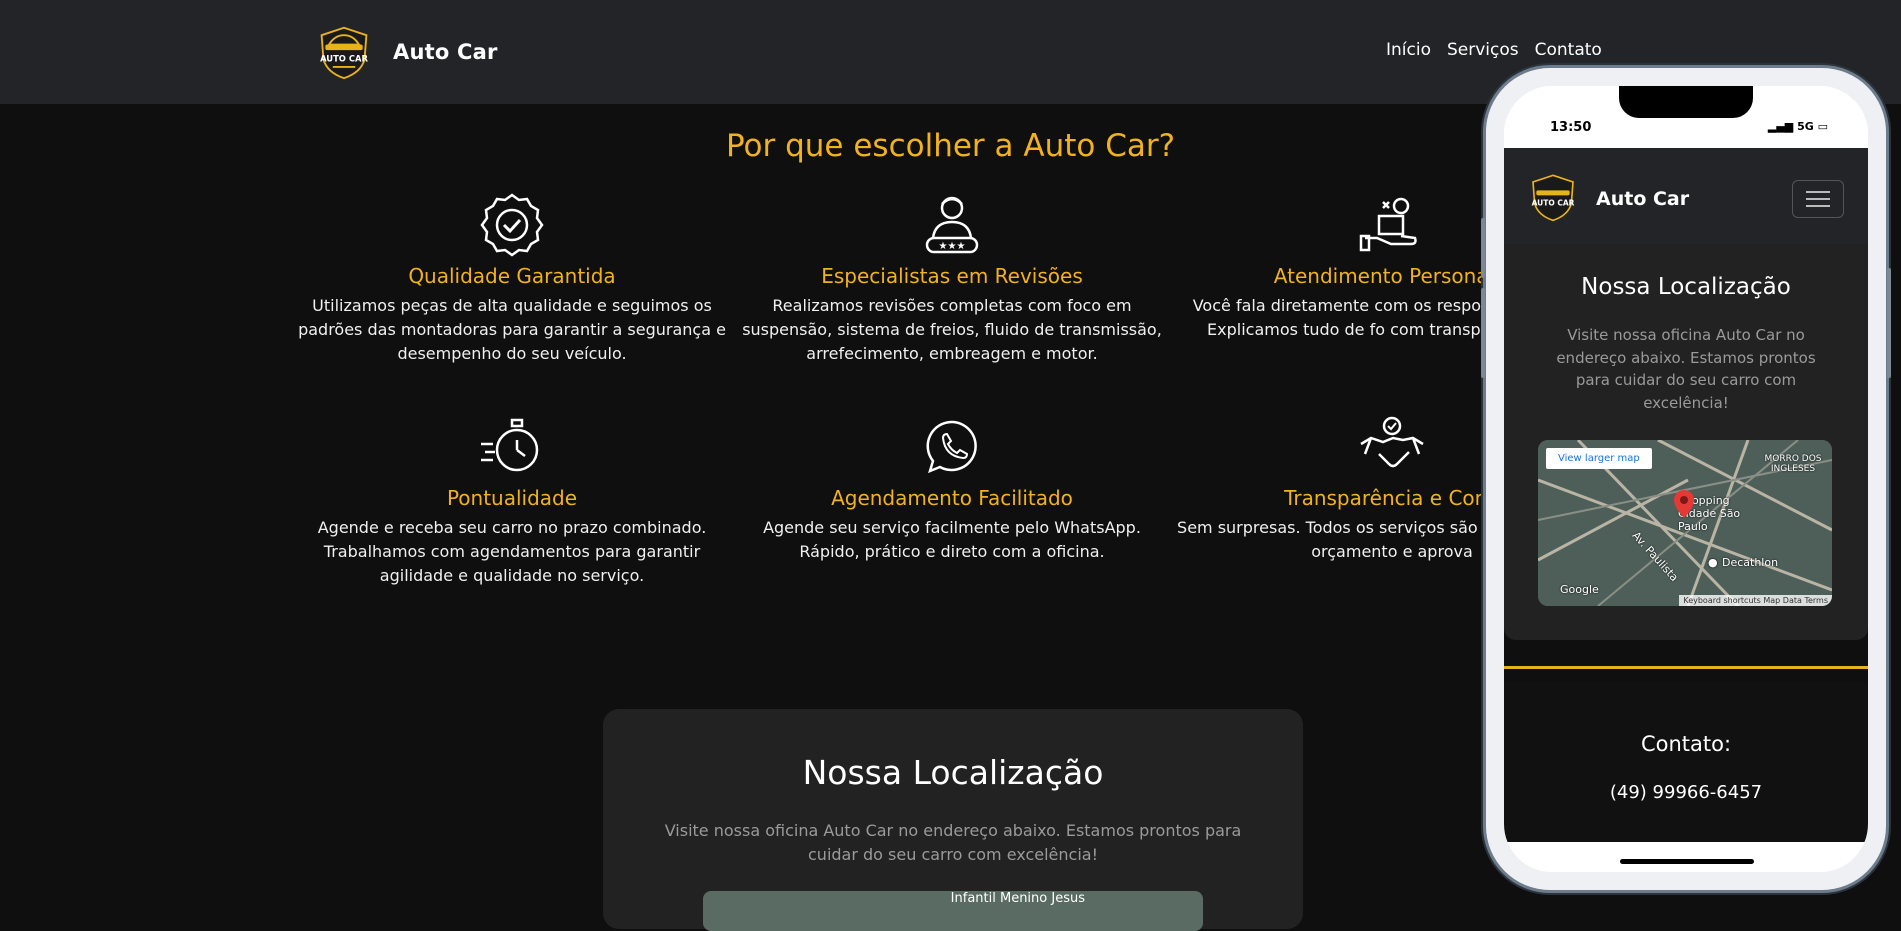 The width and height of the screenshot is (1901, 931). Describe the element at coordinates (510, 445) in the screenshot. I see `stopwatch-icon` at that location.